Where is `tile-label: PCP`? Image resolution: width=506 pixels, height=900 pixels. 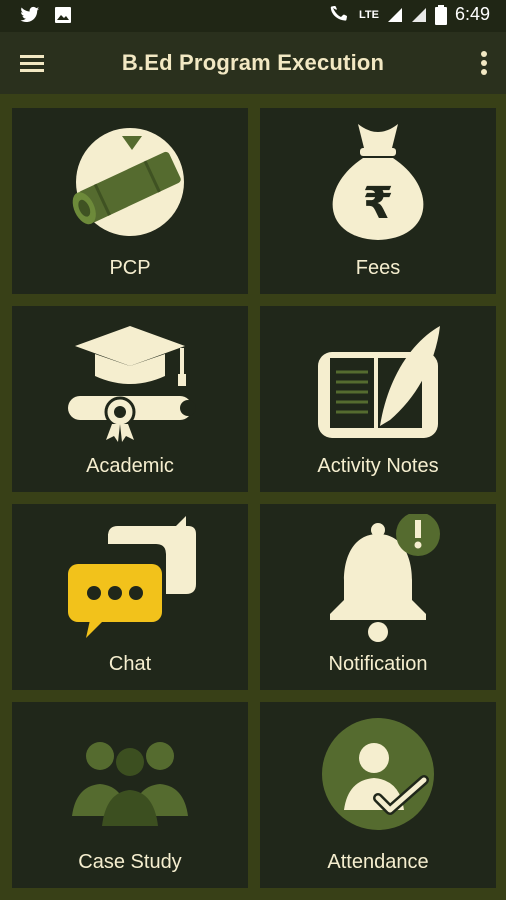 tile-label: PCP is located at coordinates (130, 268).